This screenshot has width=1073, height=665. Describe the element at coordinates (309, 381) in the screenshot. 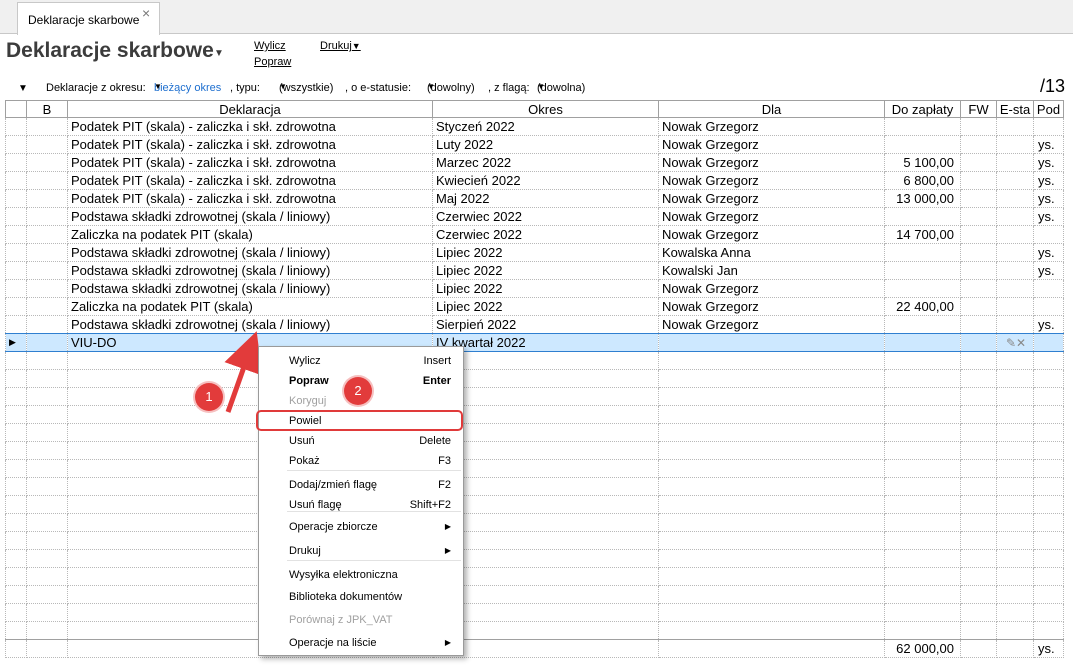

I see `menu-item-label: Popraw` at that location.